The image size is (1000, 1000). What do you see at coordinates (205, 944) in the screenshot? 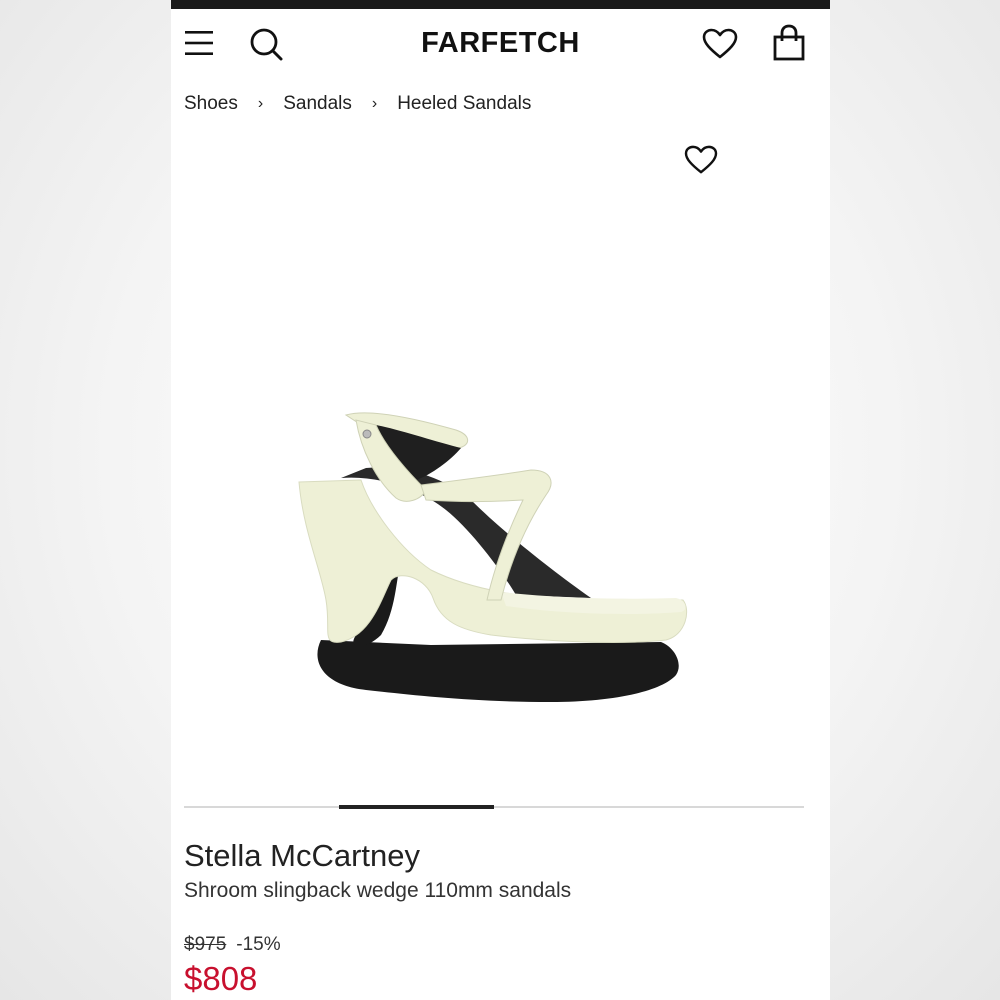
I see `original-price: $975` at bounding box center [205, 944].